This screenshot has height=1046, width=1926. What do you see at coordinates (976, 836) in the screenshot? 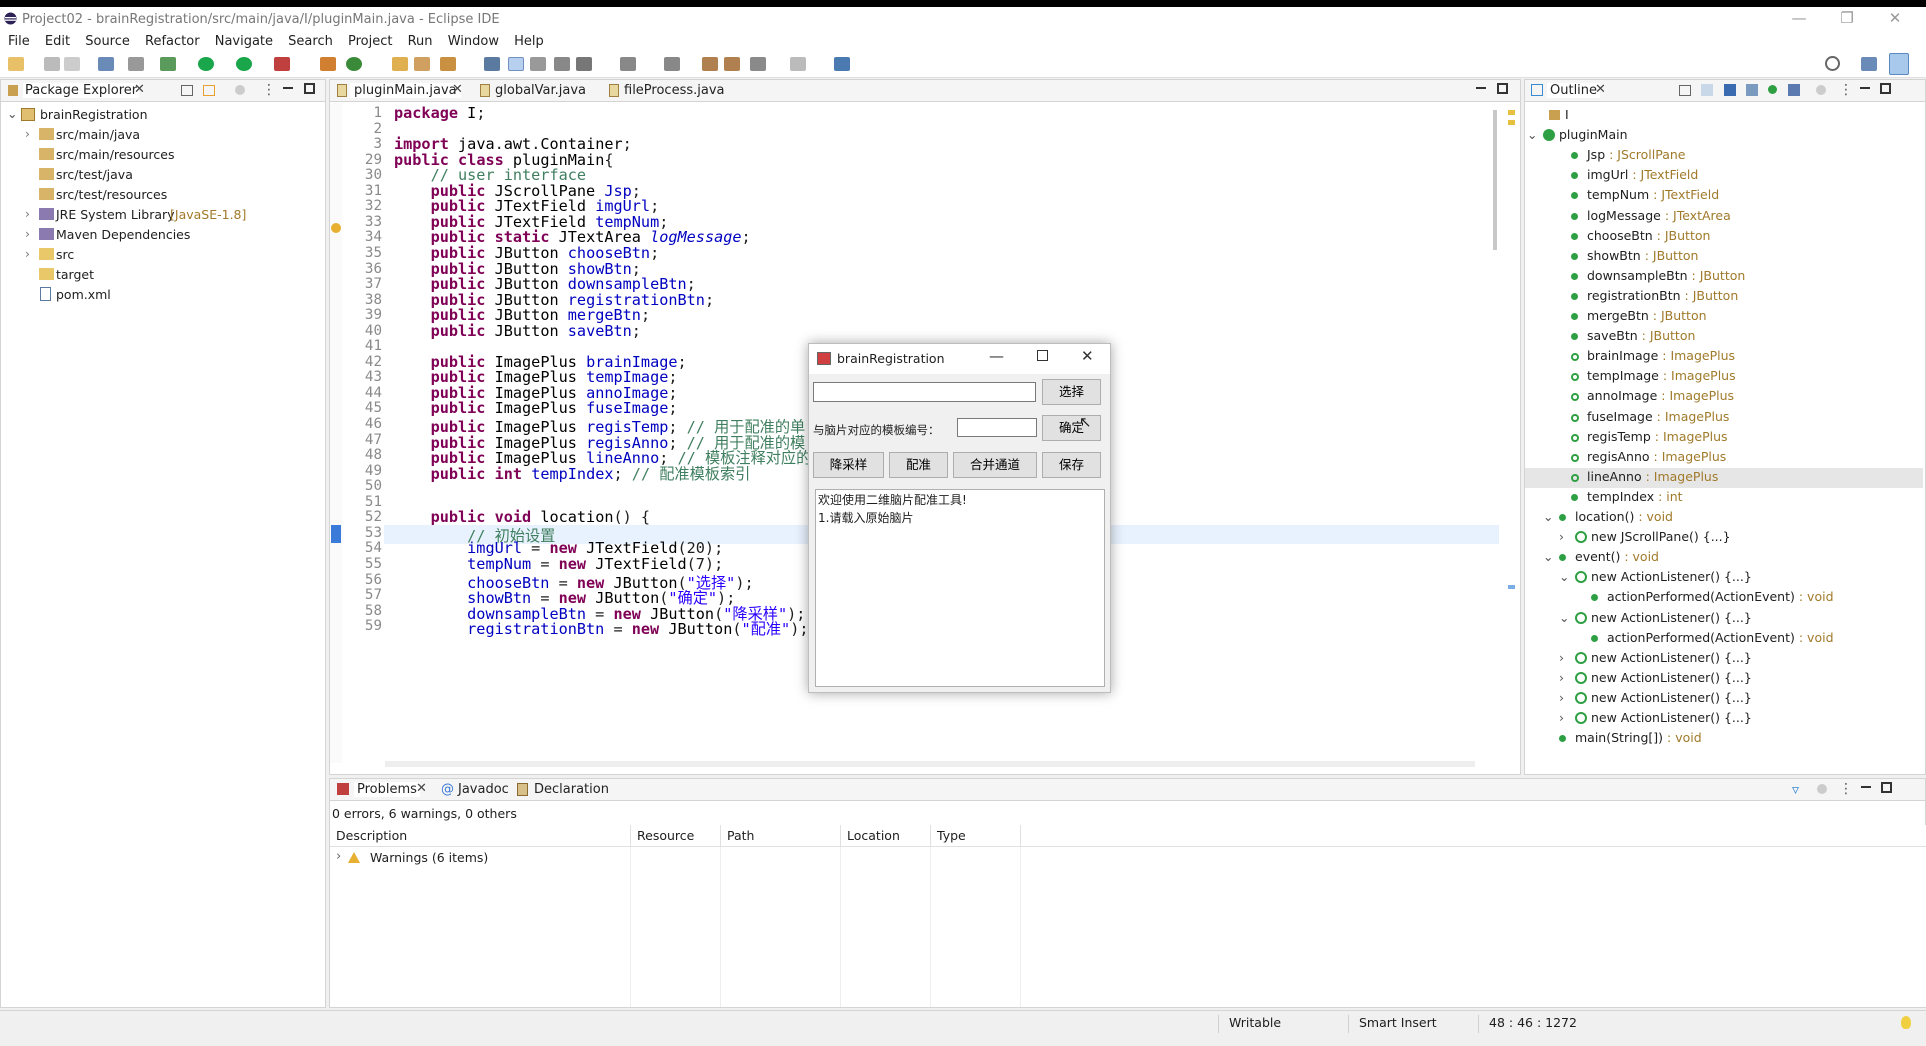
I see `col-type: Type` at bounding box center [976, 836].